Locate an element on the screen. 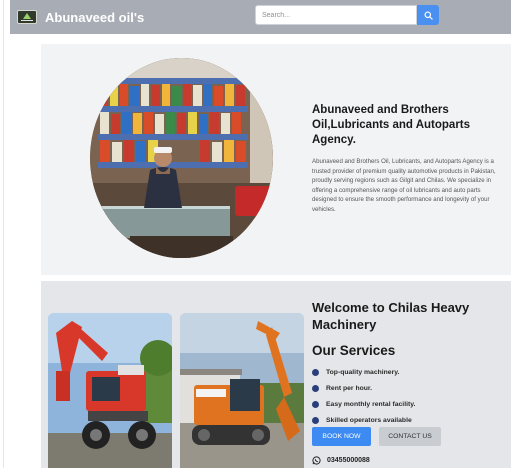 This screenshot has width=511, height=468. welcome-title: Welcome to Chilas Heavy Machinery is located at coordinates (391, 316).